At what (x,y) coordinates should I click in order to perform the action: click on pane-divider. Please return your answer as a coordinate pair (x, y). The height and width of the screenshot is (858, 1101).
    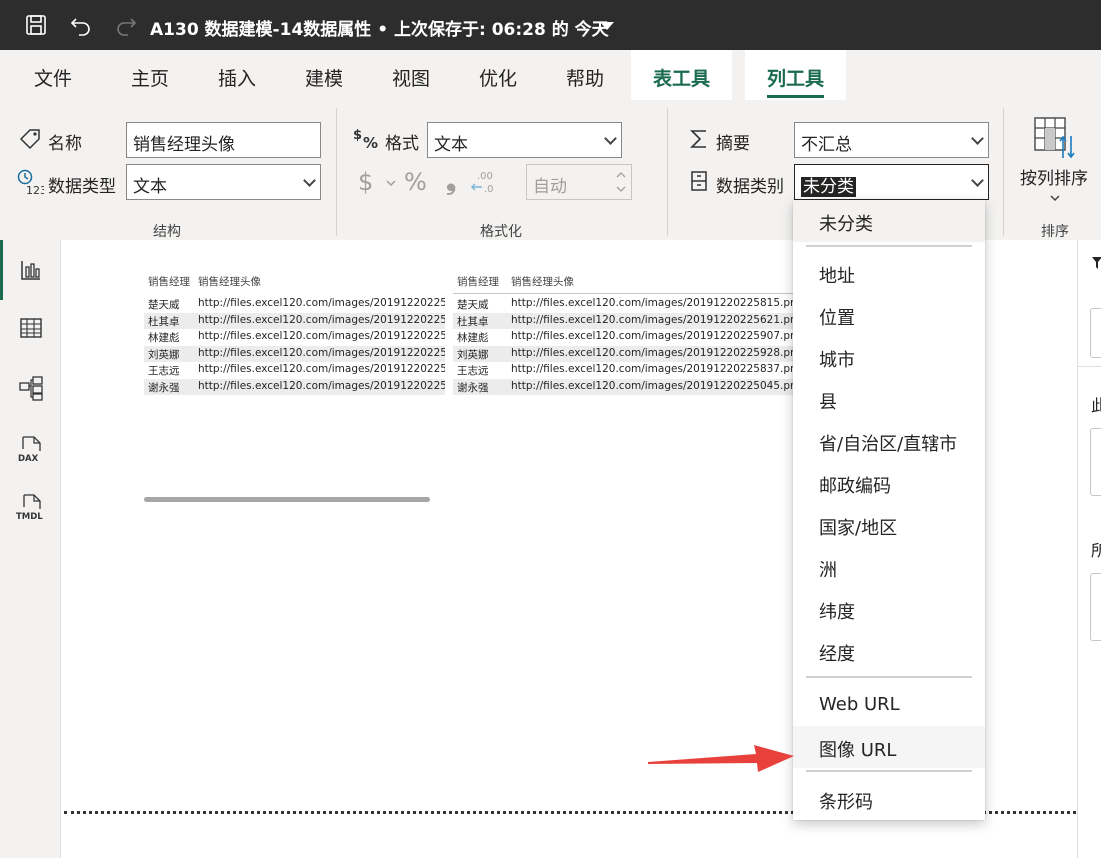
    Looking at the image, I should click on (1089, 366).